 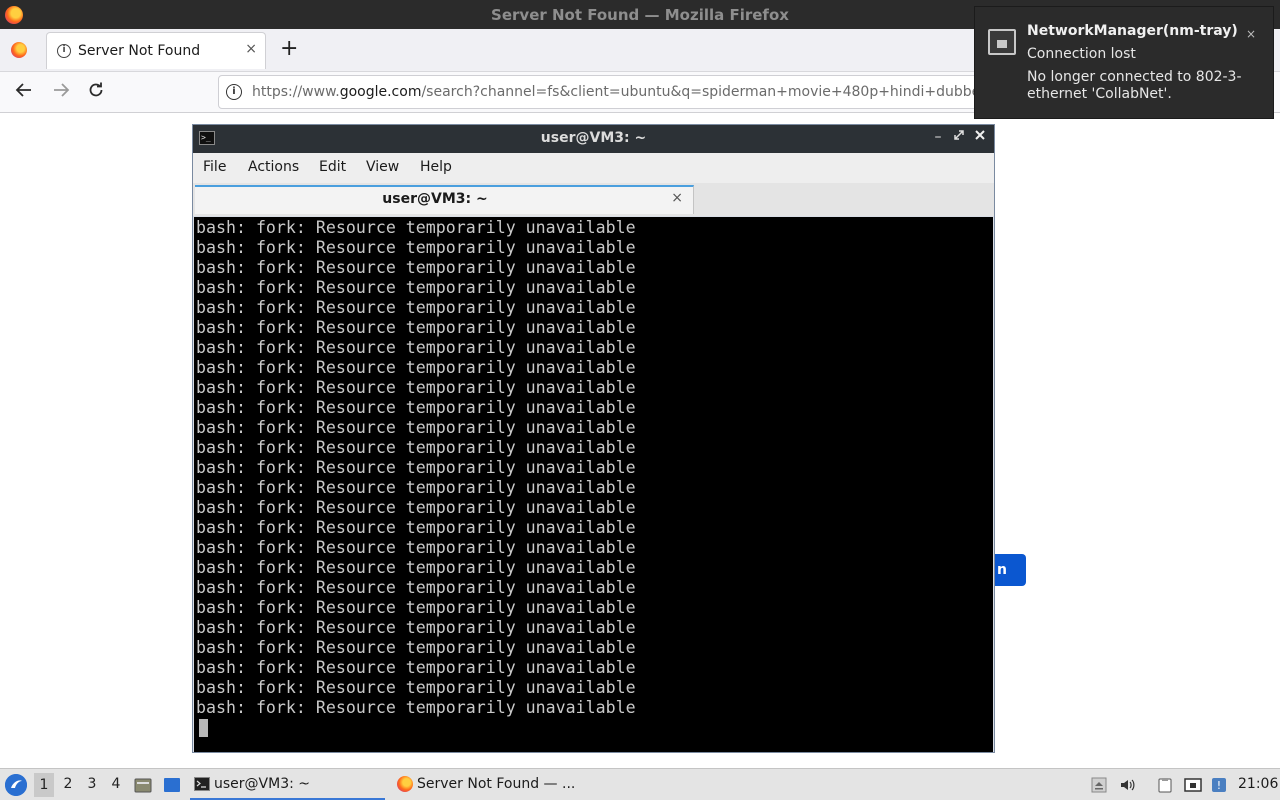 I want to click on terminal-title: user@VM3: ~, so click(x=593, y=138).